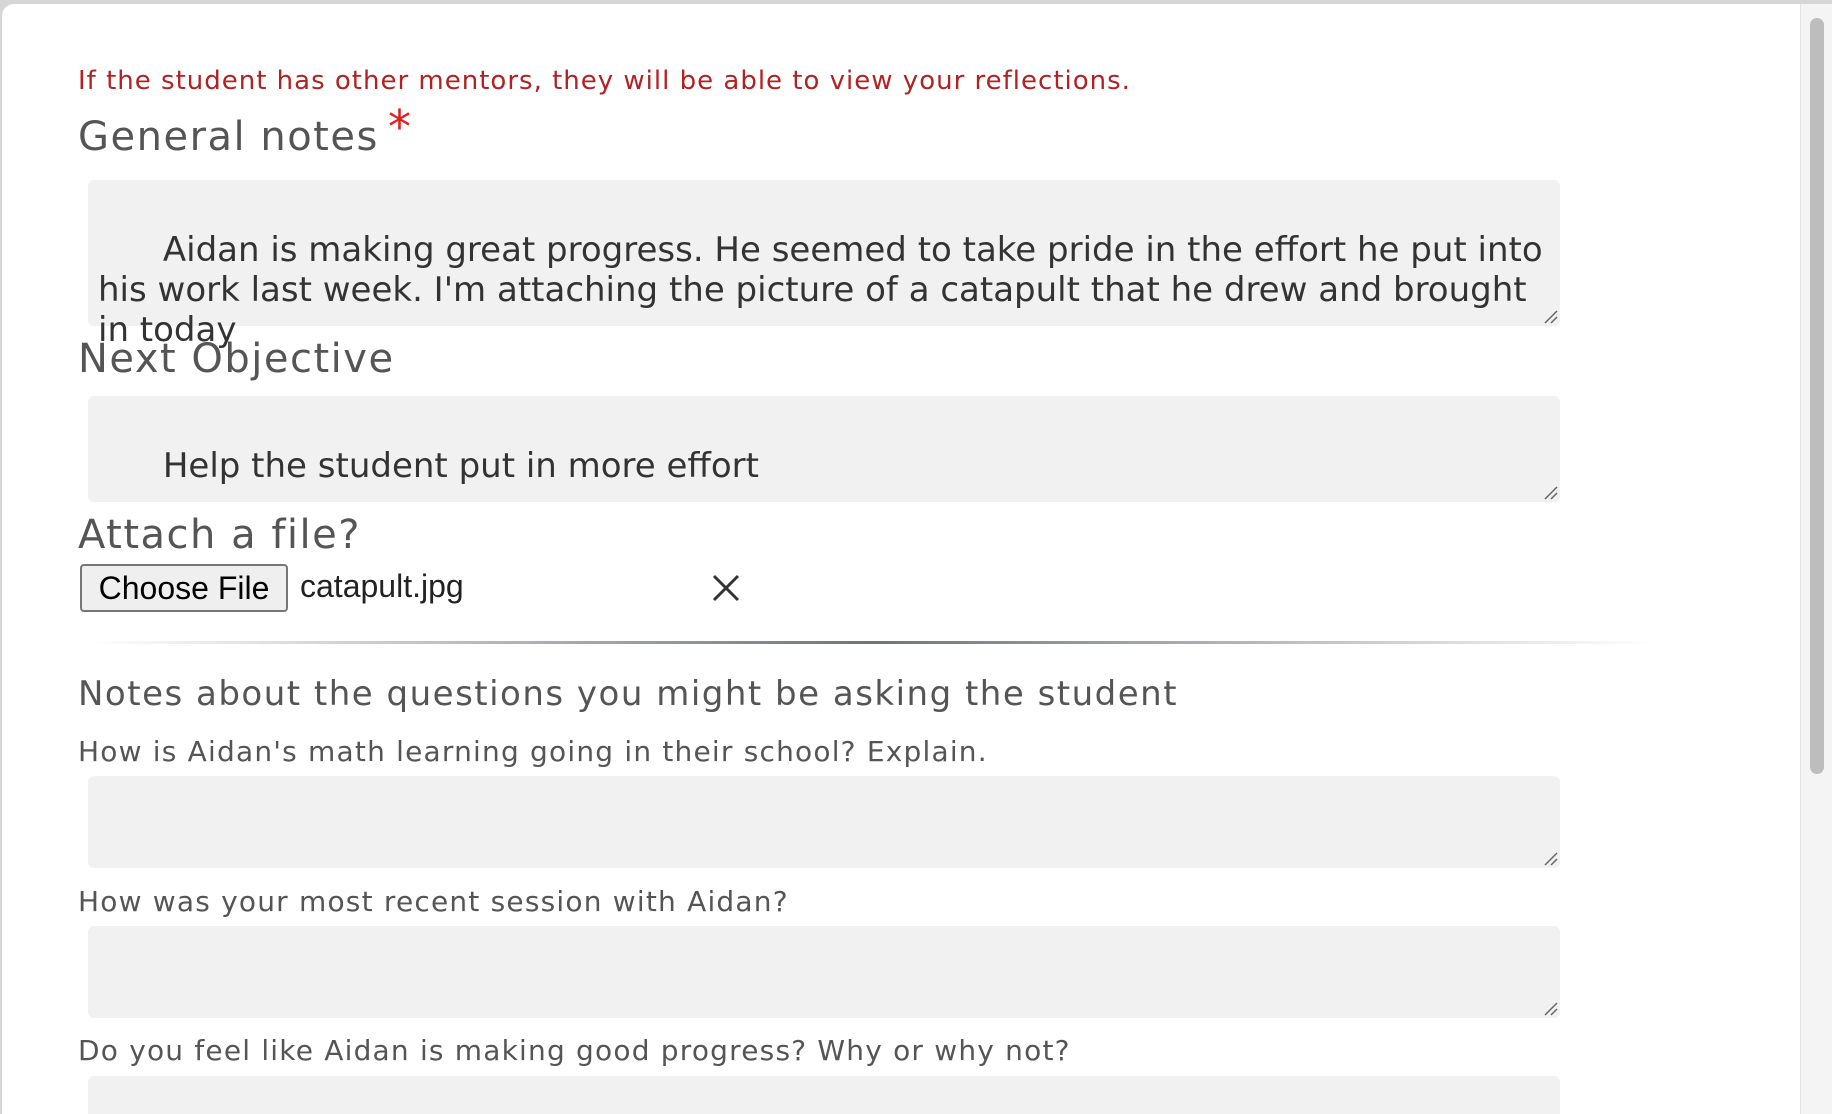  What do you see at coordinates (382, 586) in the screenshot?
I see `selected-file-name: catapult.jpg` at bounding box center [382, 586].